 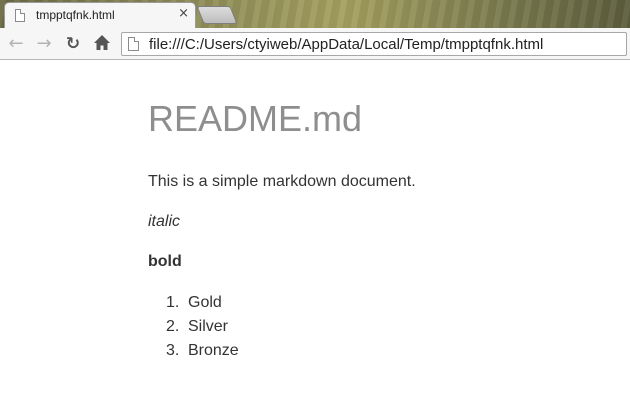 I want to click on list-item-number: 1., so click(x=173, y=302).